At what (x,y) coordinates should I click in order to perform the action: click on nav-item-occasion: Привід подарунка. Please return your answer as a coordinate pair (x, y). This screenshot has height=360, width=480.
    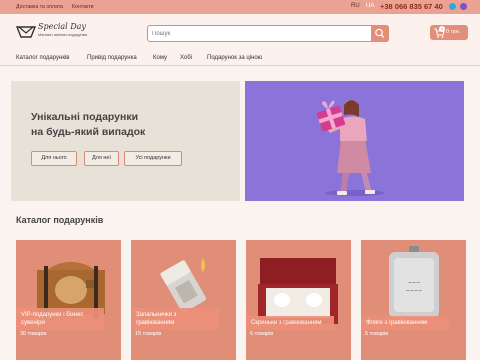
    Looking at the image, I should click on (112, 58).